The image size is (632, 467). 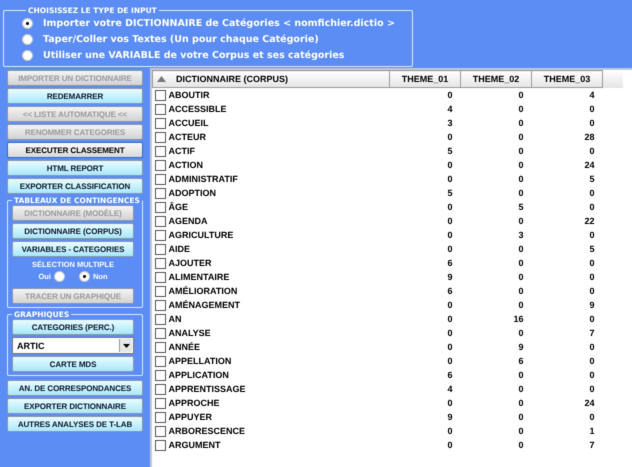 What do you see at coordinates (589, 221) in the screenshot?
I see `count-cell: 22` at bounding box center [589, 221].